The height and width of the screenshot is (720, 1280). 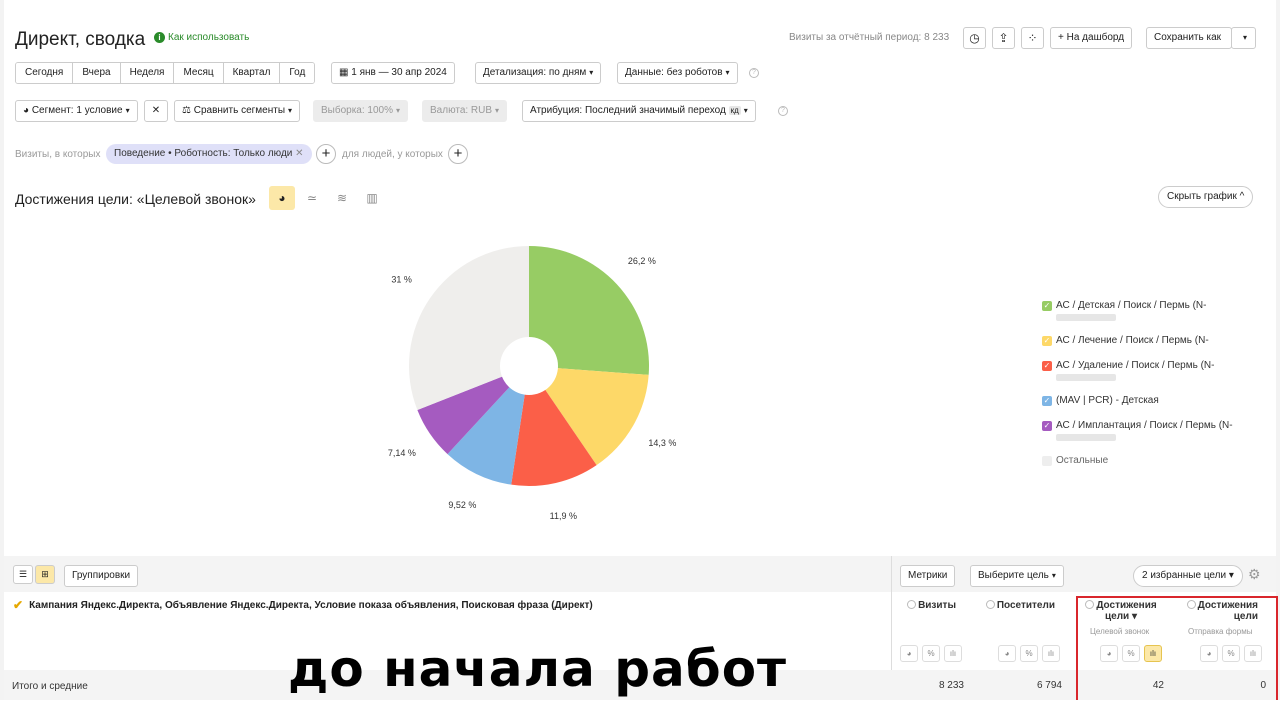 What do you see at coordinates (101, 576) in the screenshot?
I see `groupings-button: Группировки` at bounding box center [101, 576].